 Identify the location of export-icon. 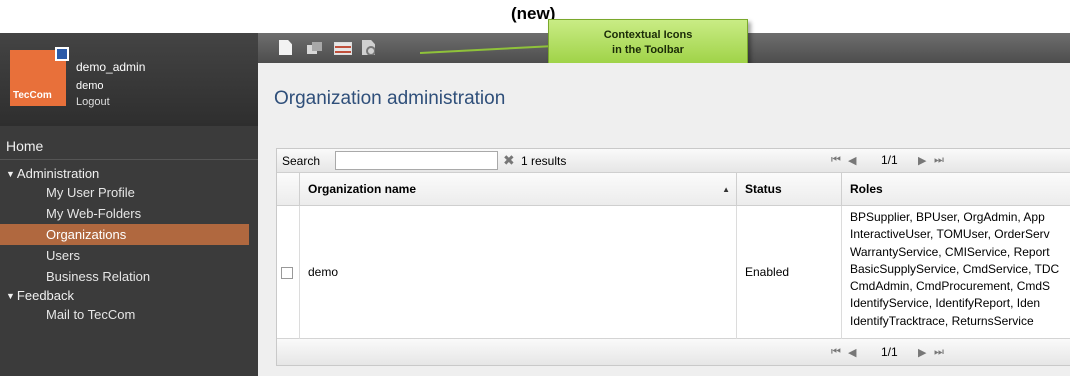
(368, 47).